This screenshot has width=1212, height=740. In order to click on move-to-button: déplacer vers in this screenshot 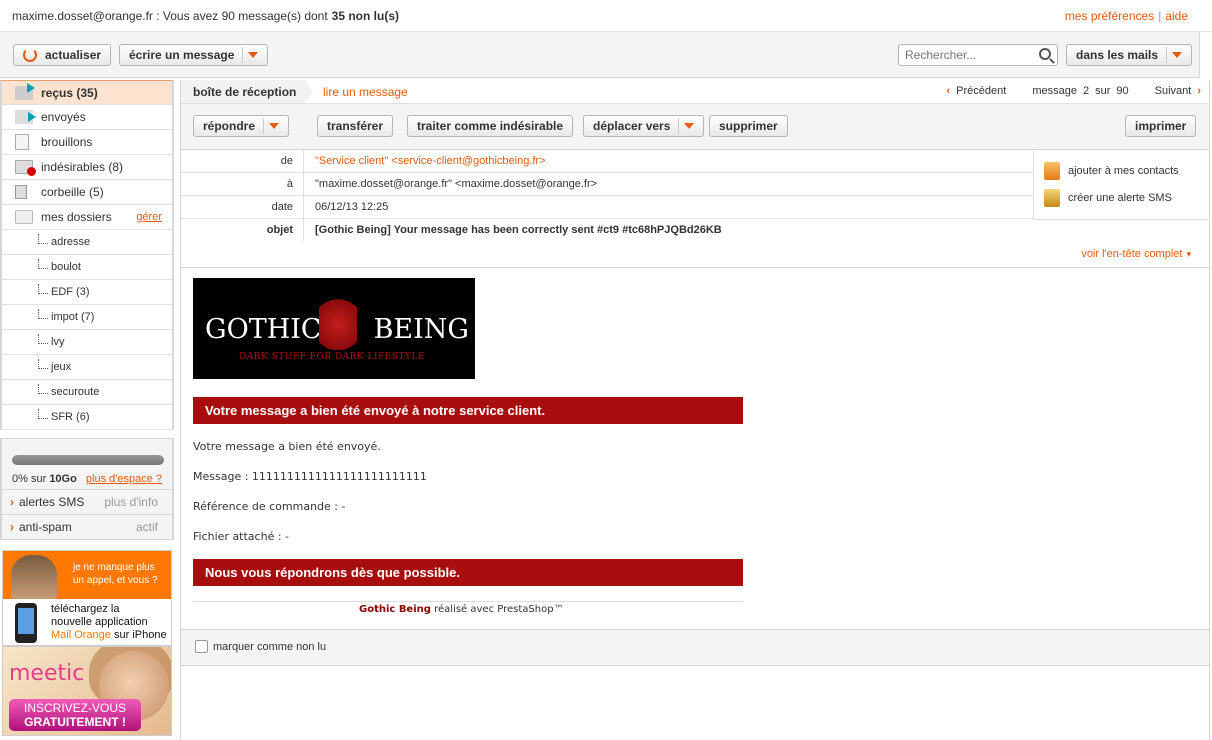, I will do `click(644, 126)`.